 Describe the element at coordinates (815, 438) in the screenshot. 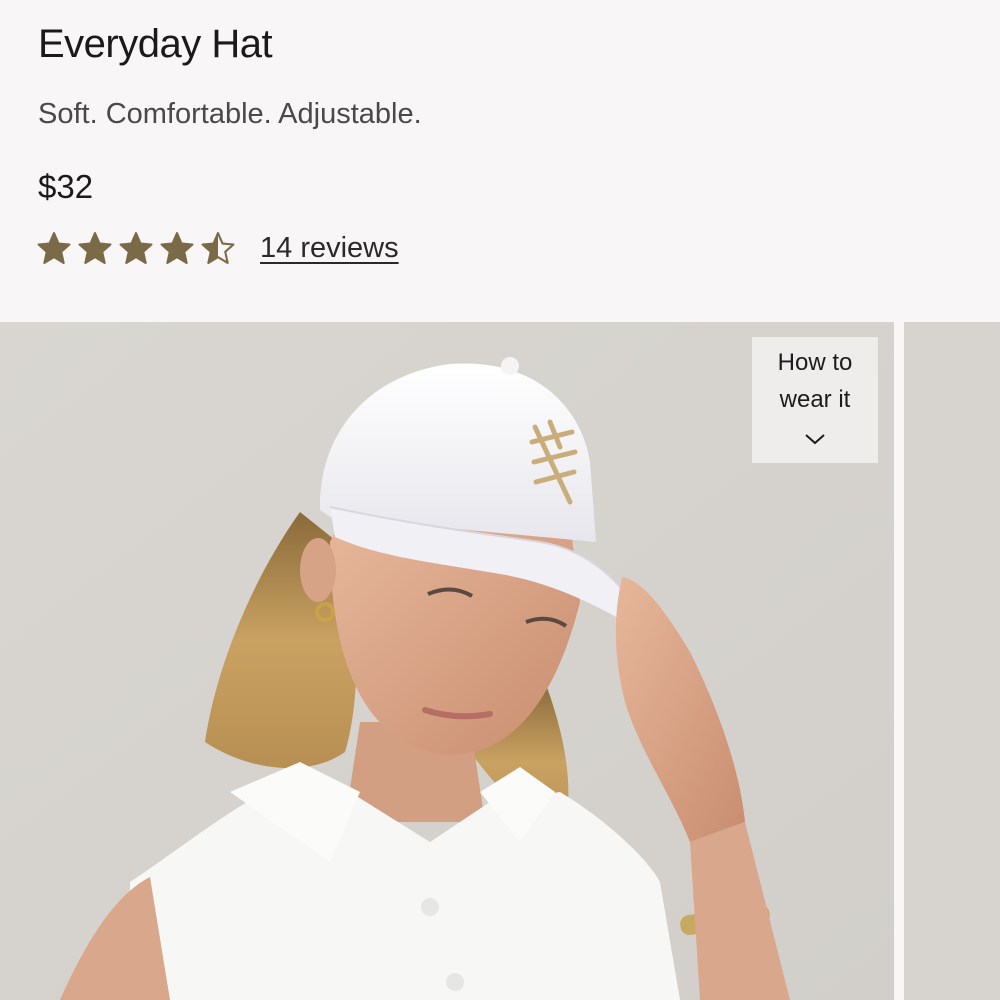

I see `chevron-down-icon` at that location.